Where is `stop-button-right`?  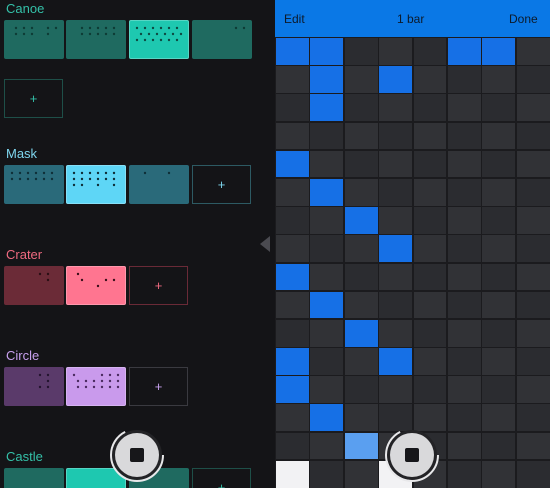
stop-button-right is located at coordinates (412, 455).